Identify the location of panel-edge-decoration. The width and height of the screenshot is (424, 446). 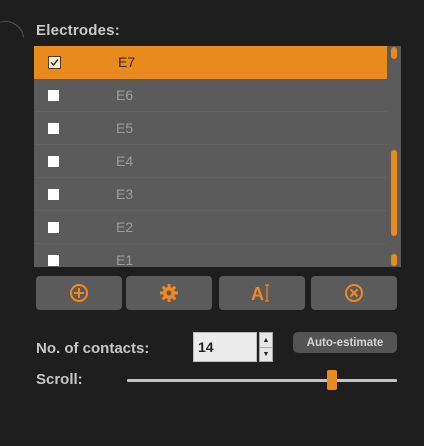
(12, 29).